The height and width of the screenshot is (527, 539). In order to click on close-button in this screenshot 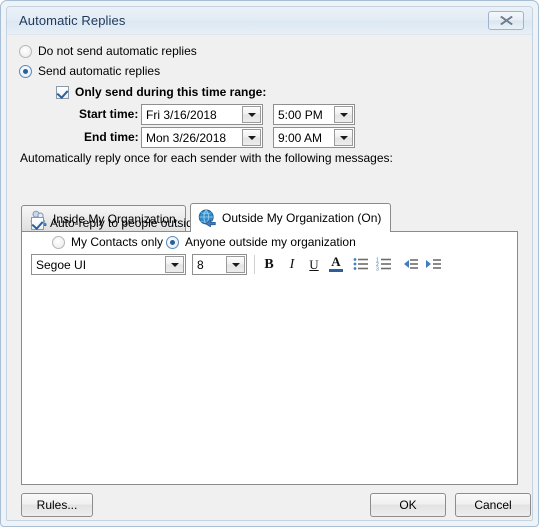, I will do `click(506, 20)`.